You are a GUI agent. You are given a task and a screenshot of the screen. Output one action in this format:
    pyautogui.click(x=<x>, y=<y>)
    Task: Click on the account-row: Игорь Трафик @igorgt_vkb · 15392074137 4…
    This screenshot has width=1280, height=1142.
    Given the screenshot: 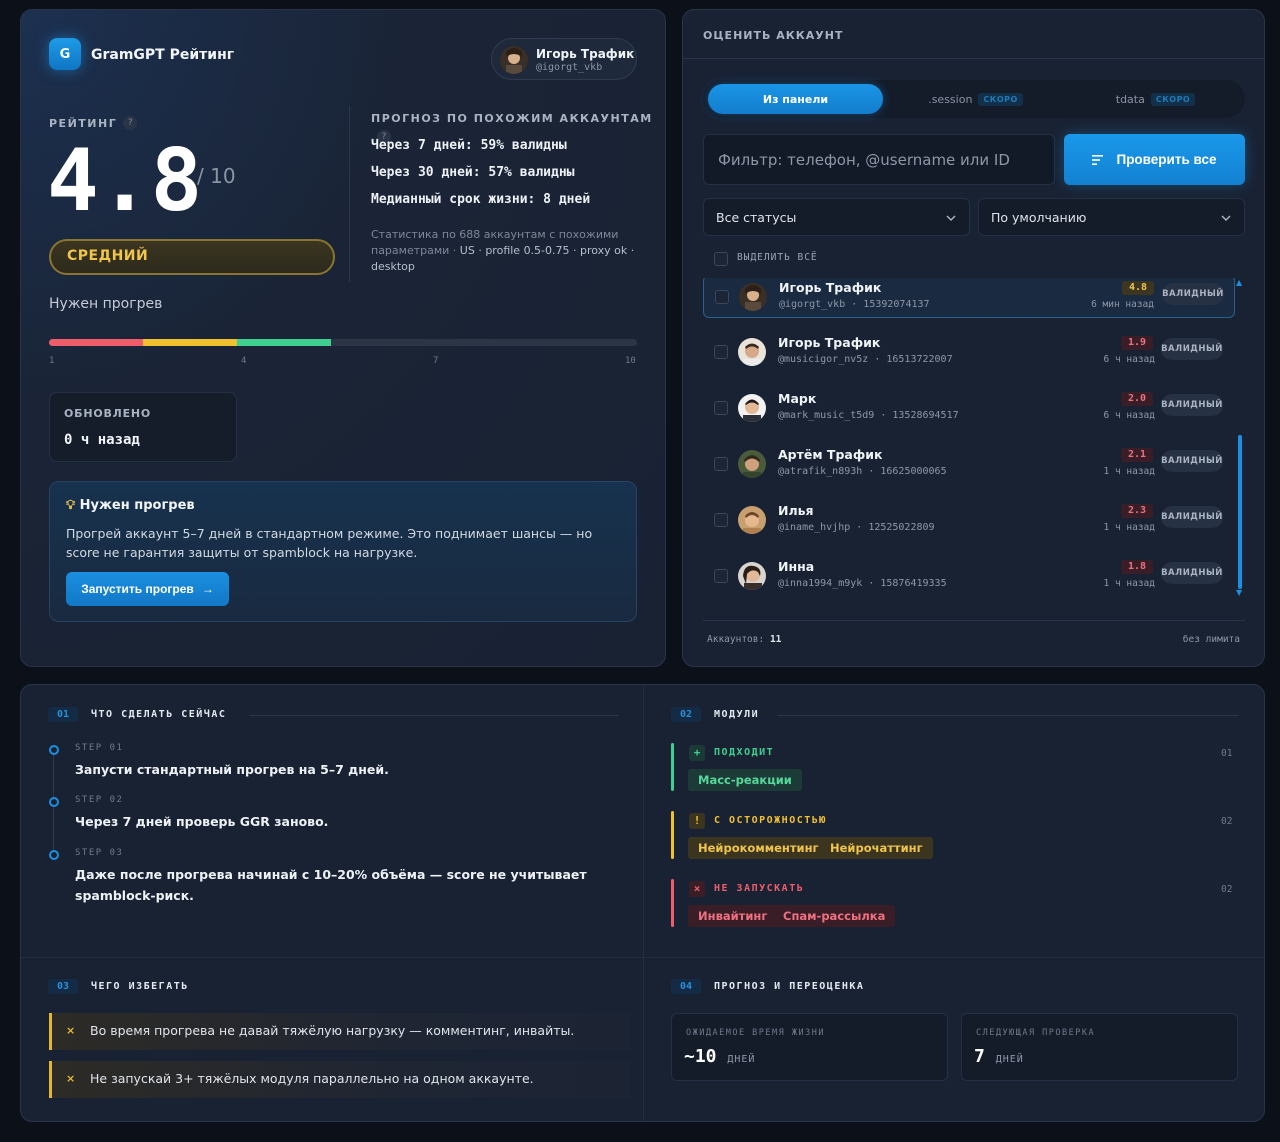 What is the action you would take?
    pyautogui.click(x=969, y=298)
    